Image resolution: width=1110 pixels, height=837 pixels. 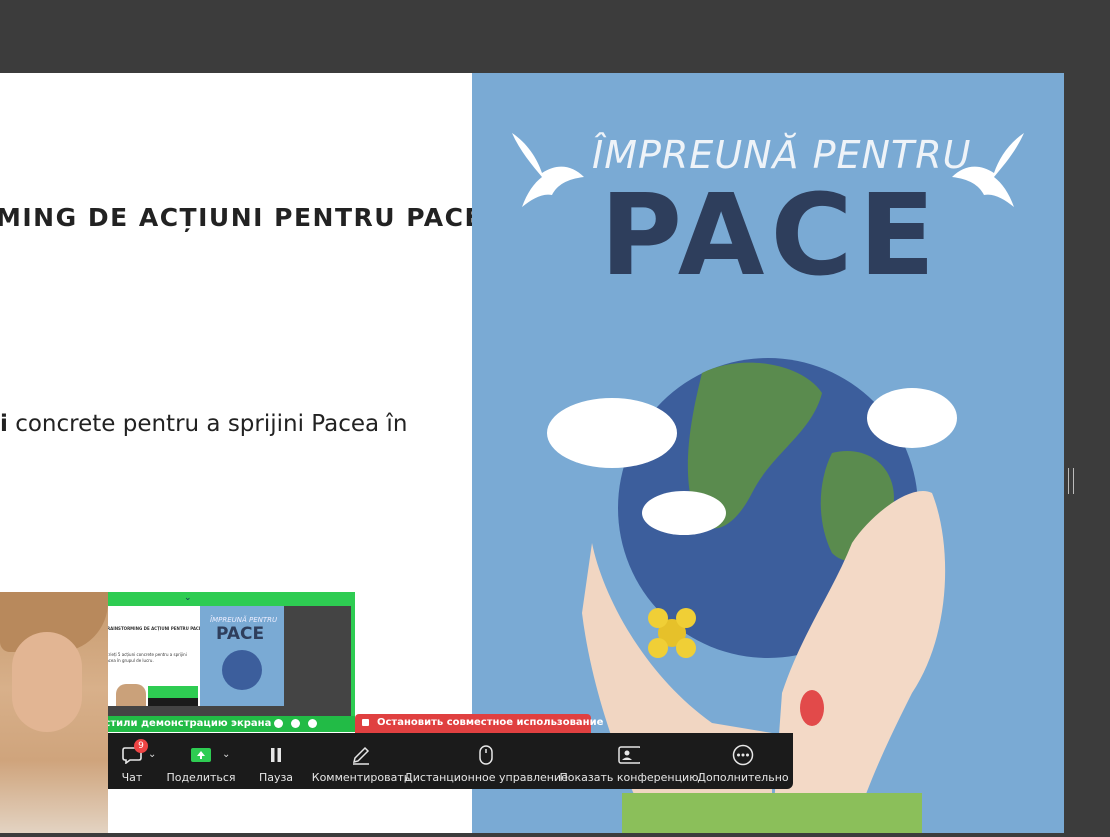 I want to click on toolbar-remote-control-button: Дистанционное управление, so click(x=486, y=761).